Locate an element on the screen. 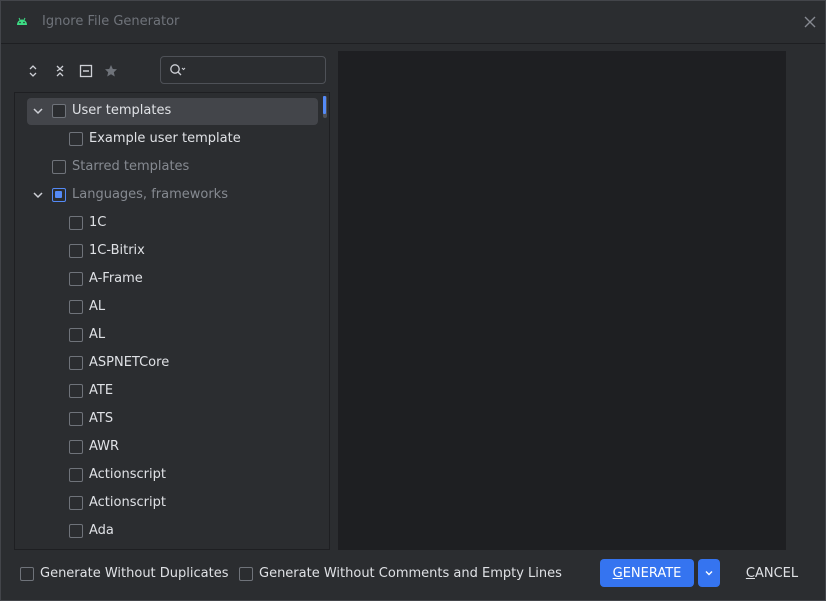 The height and width of the screenshot is (601, 826). cancel-label: ANCEL is located at coordinates (776, 573).